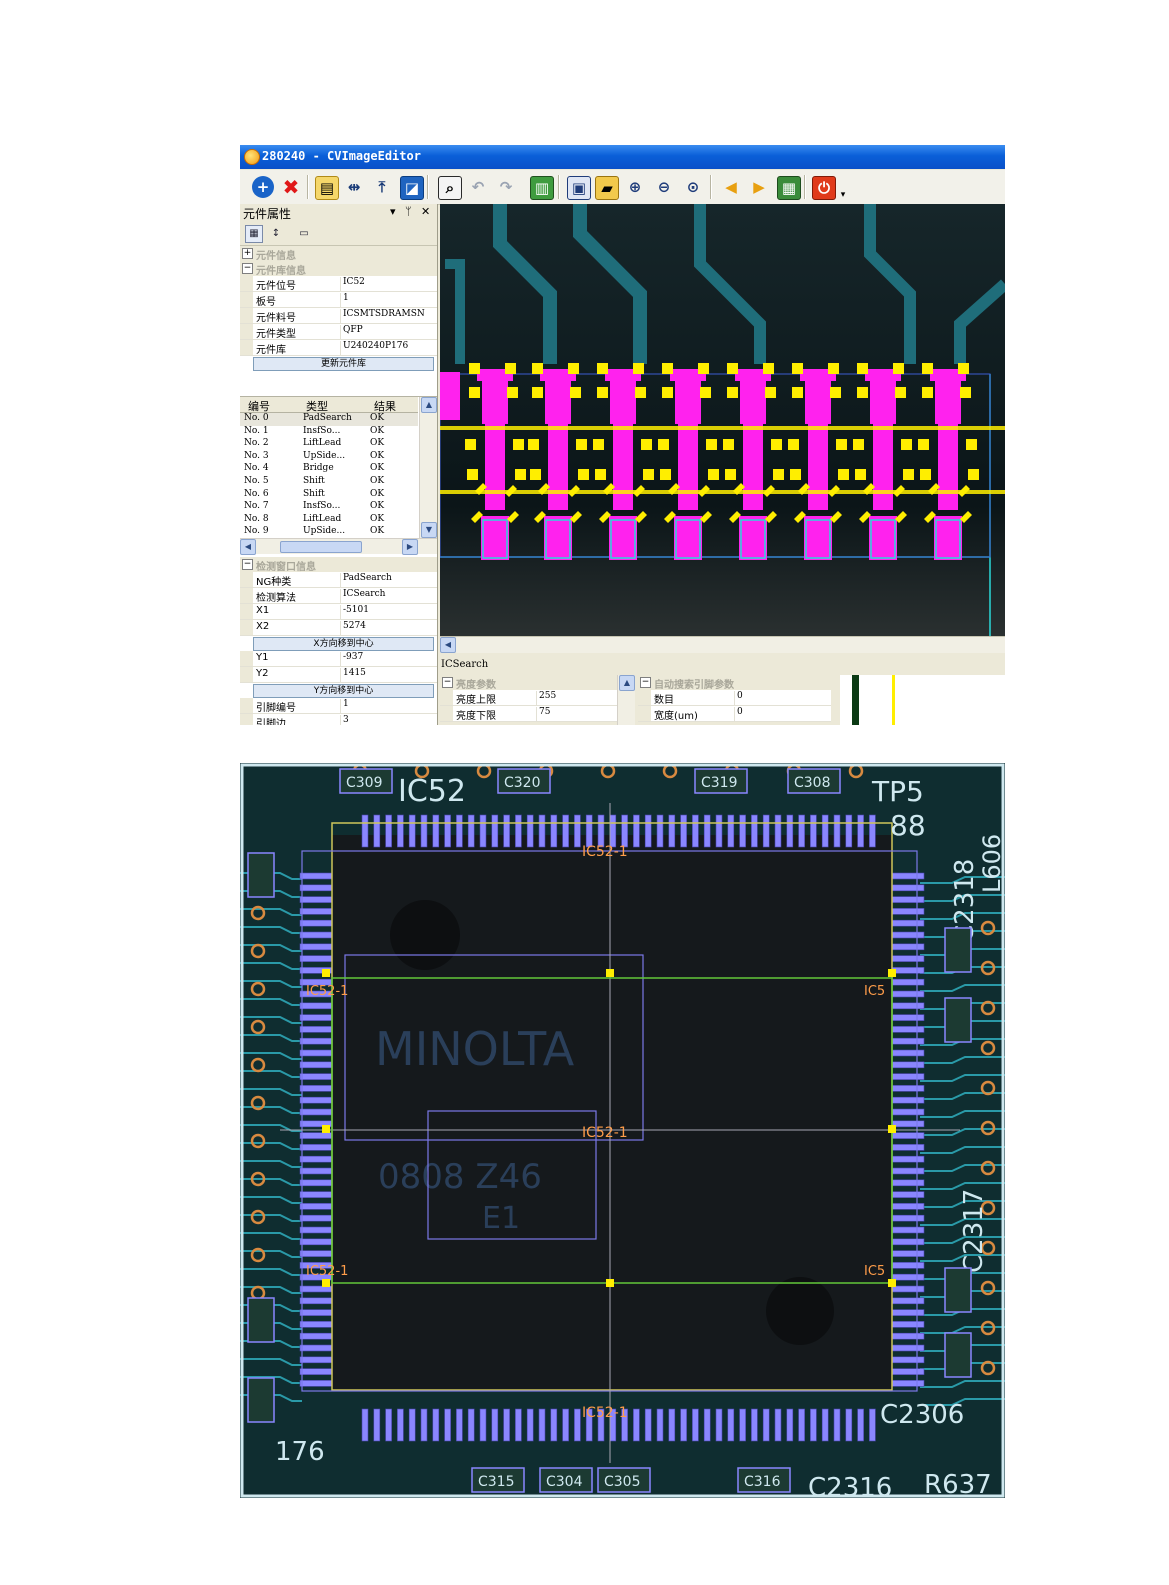  I want to click on image-hscrollbar: ◀, so click(722, 644).